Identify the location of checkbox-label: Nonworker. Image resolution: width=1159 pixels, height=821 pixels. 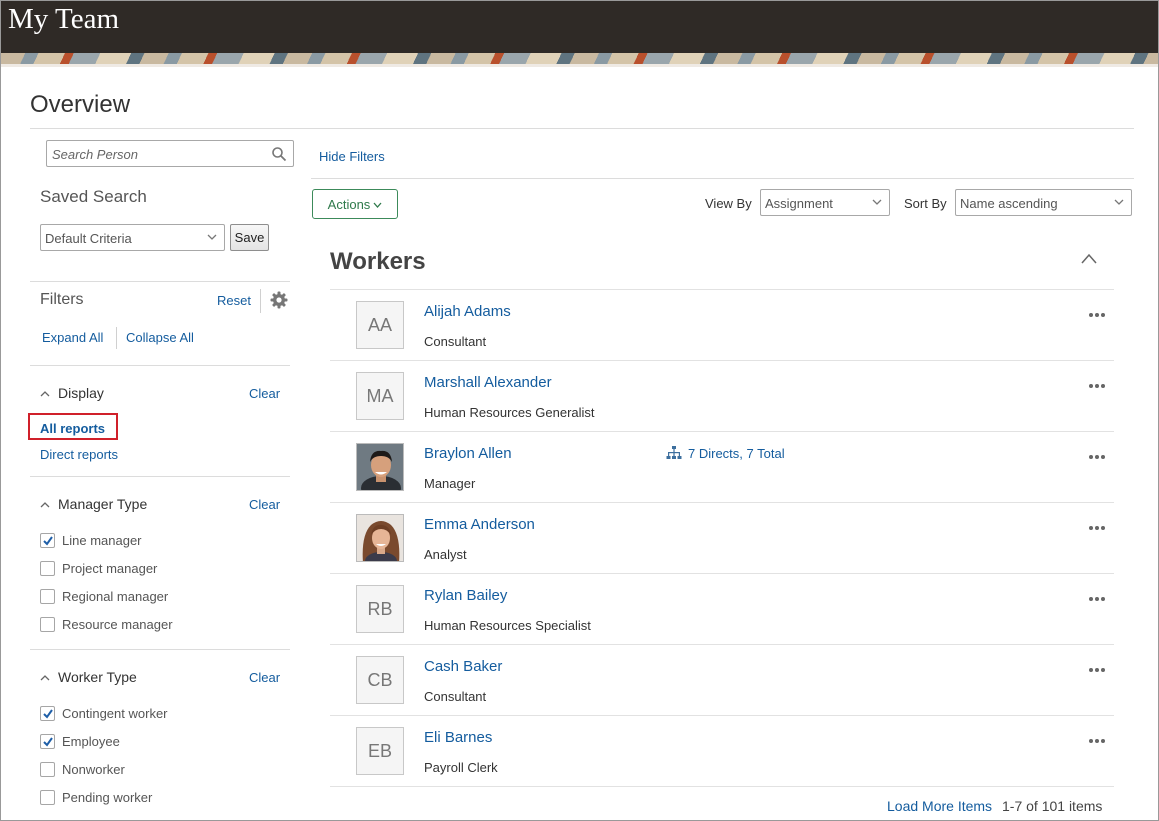
(93, 769).